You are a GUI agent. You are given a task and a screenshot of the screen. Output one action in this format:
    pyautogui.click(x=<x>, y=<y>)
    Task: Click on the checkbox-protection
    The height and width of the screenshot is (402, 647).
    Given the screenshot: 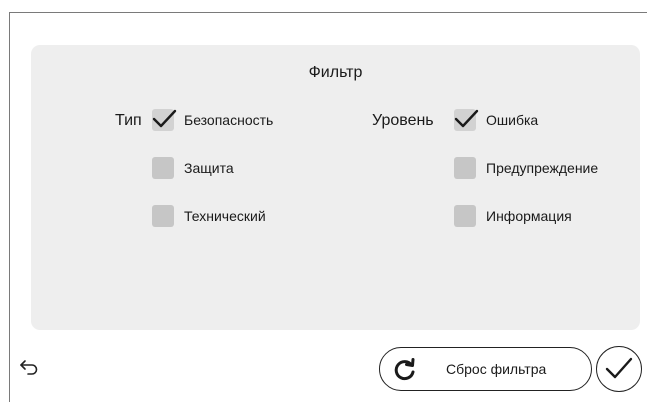 What is the action you would take?
    pyautogui.click(x=163, y=168)
    